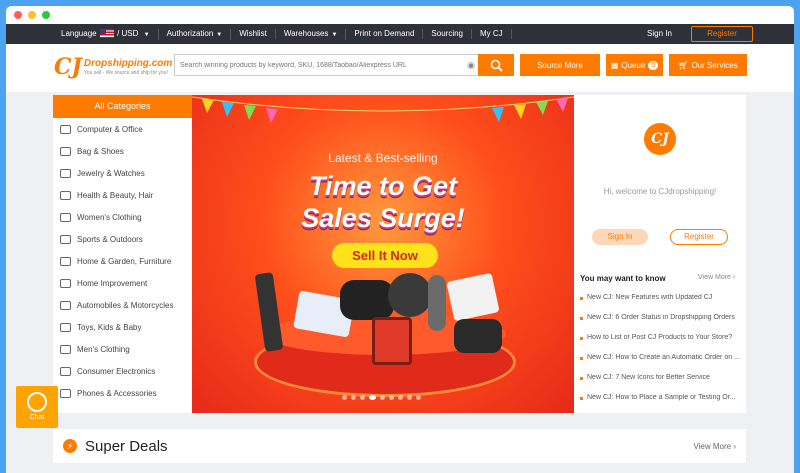  I want to click on search-button, so click(496, 65).